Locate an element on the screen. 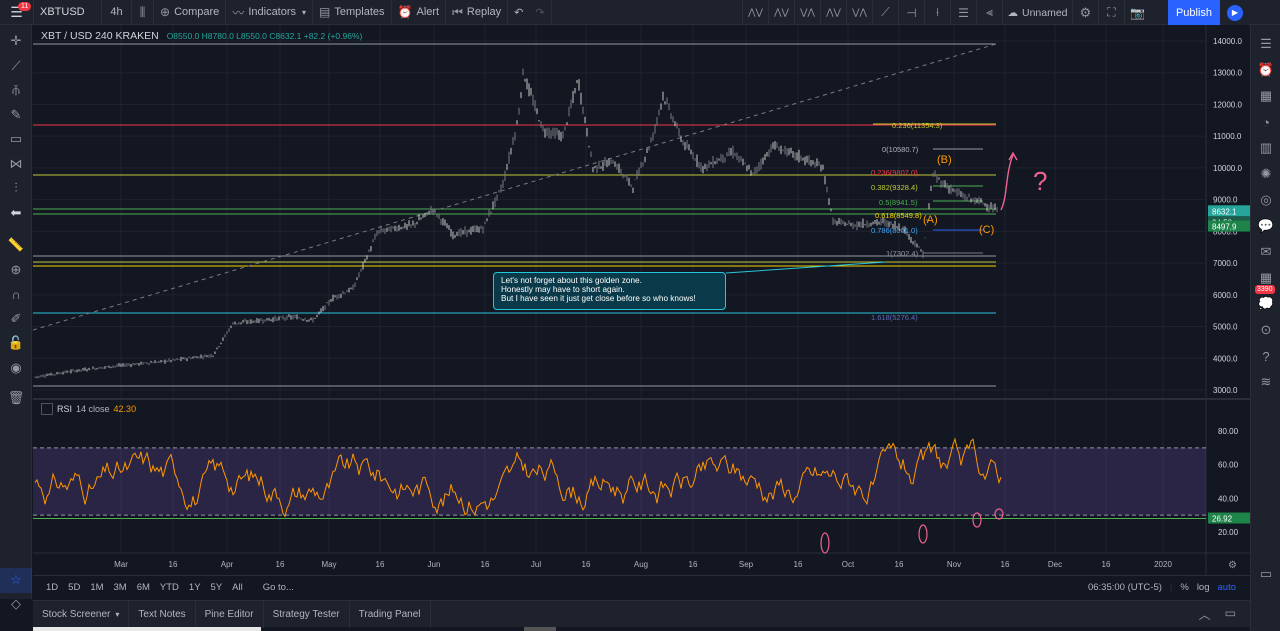  streams-icon: ◎ is located at coordinates (1265, 200).